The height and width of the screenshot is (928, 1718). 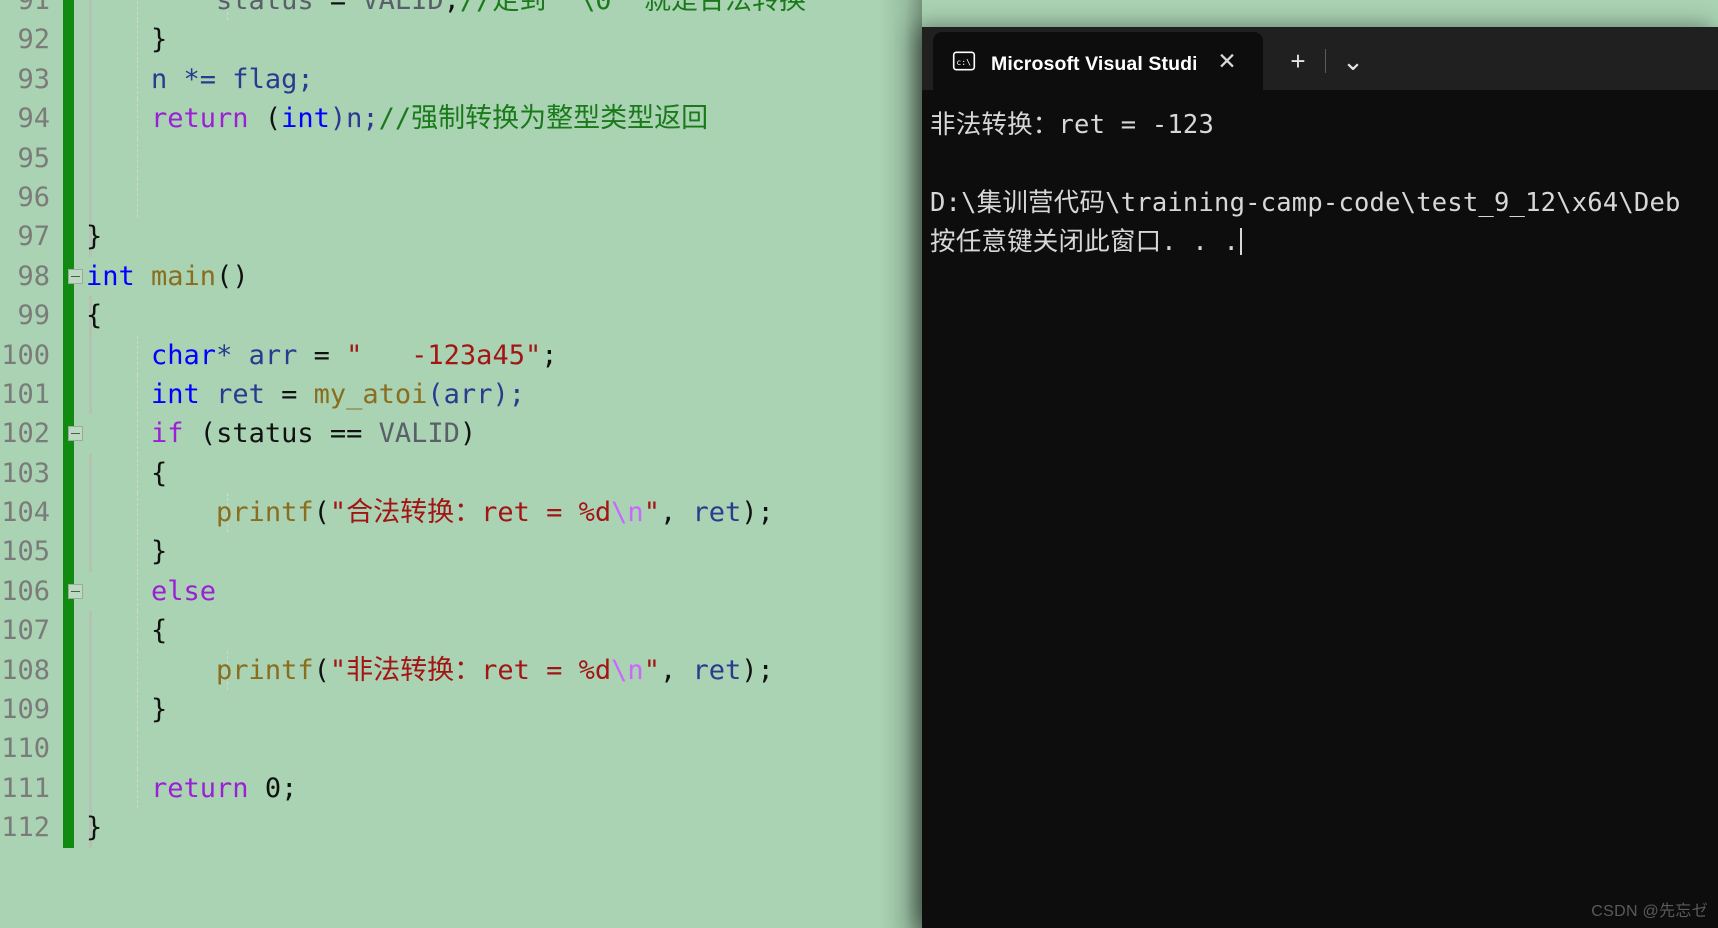 I want to click on code-line: 103 {, so click(x=480, y=473).